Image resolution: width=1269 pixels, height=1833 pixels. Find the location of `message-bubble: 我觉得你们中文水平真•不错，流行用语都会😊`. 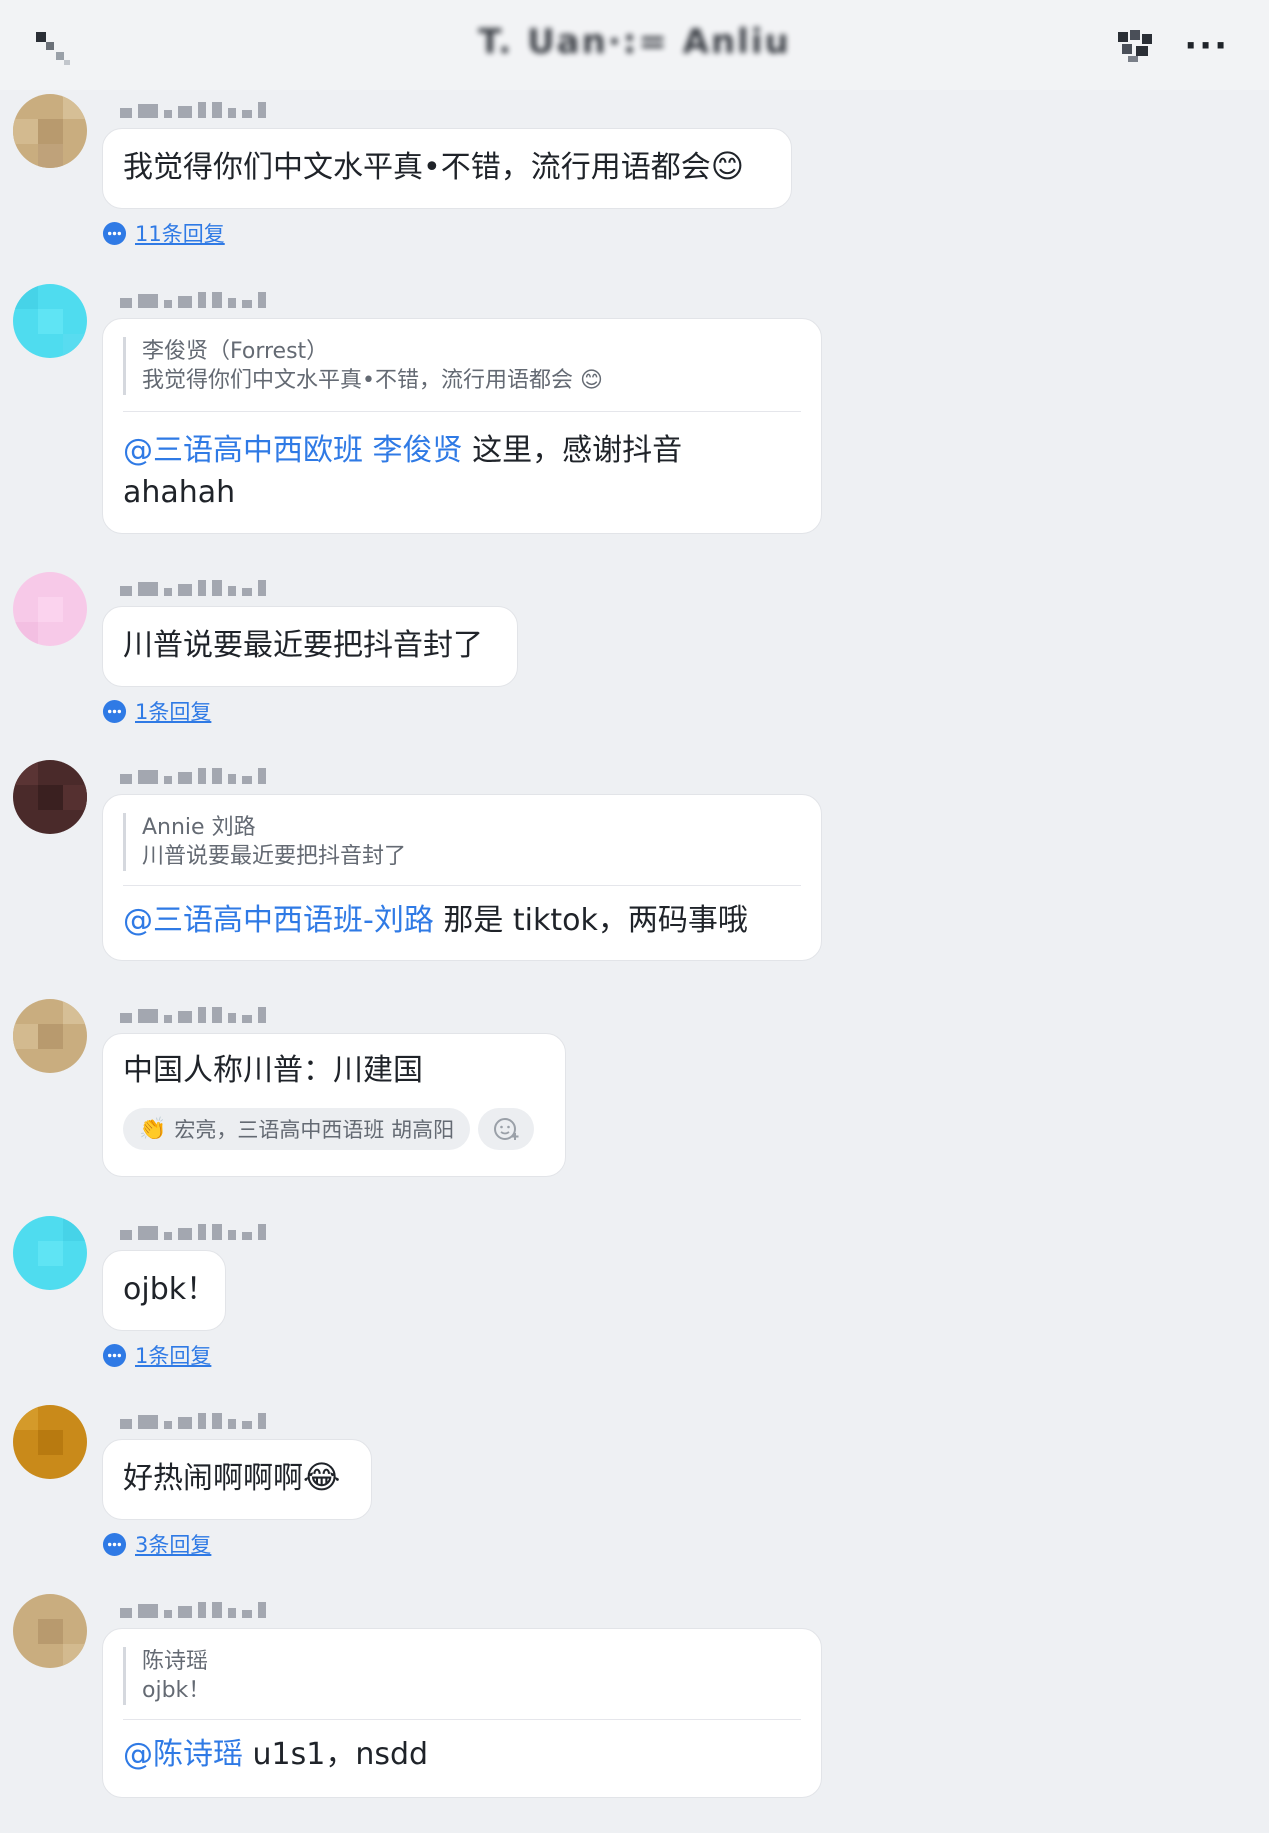

message-bubble: 我觉得你们中文水平真•不错，流行用语都会😊 is located at coordinates (447, 168).